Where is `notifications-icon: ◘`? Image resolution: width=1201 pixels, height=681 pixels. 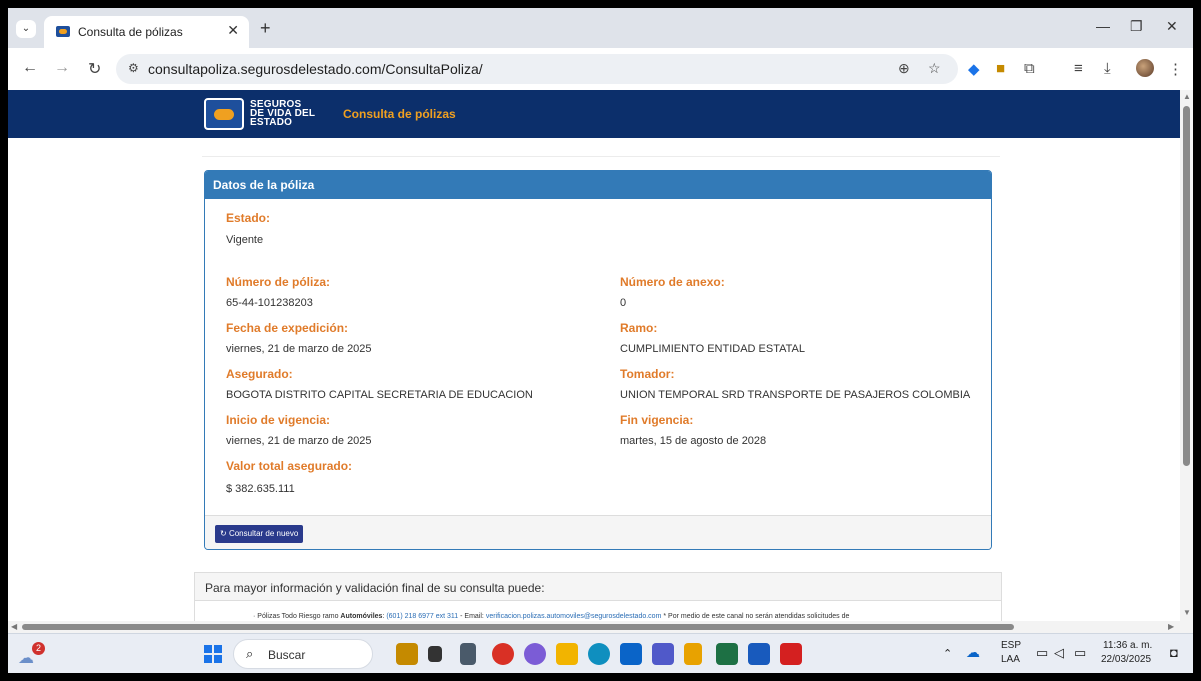 notifications-icon: ◘ is located at coordinates (1174, 652).